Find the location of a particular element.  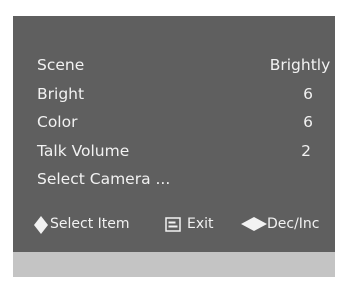

menu-item-bright: Bright 6 is located at coordinates (182, 94).